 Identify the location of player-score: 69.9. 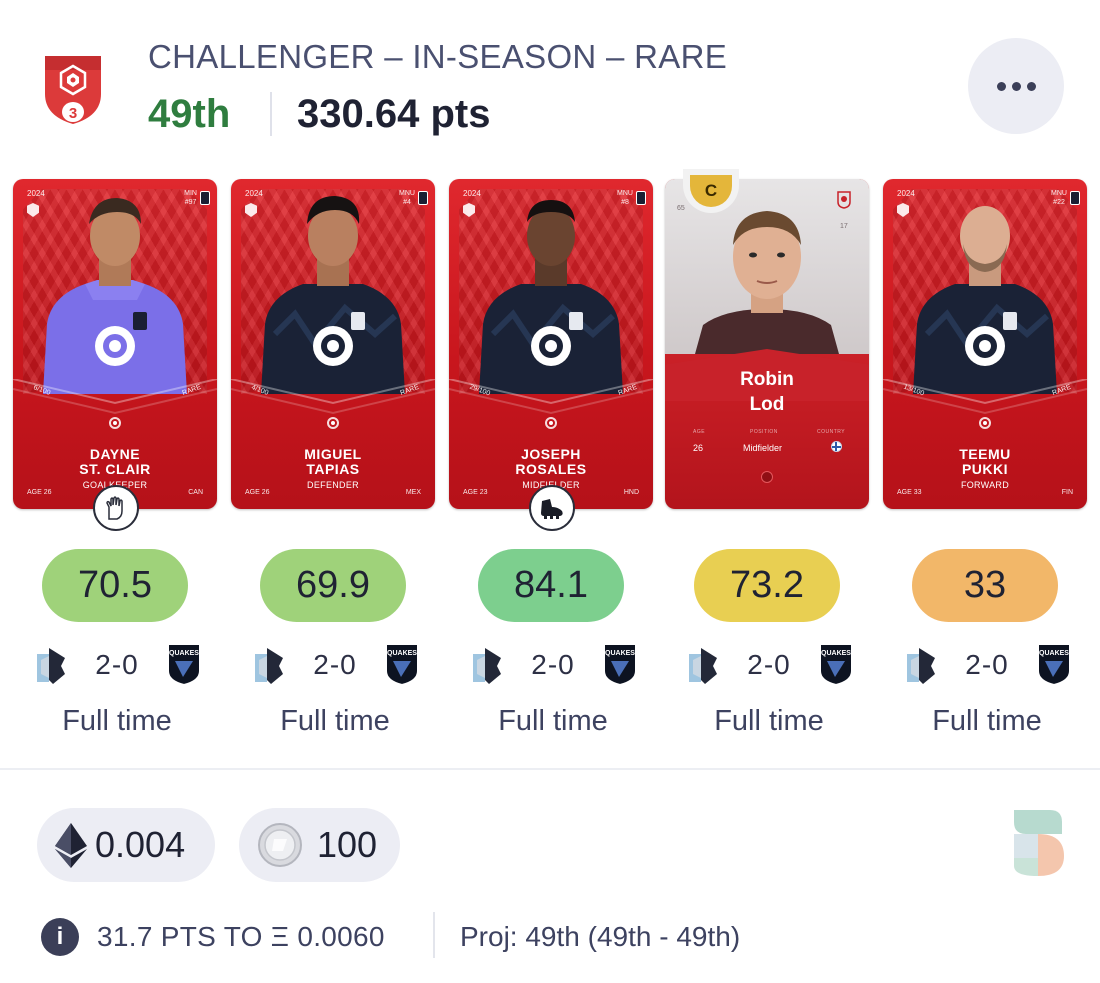
(333, 585).